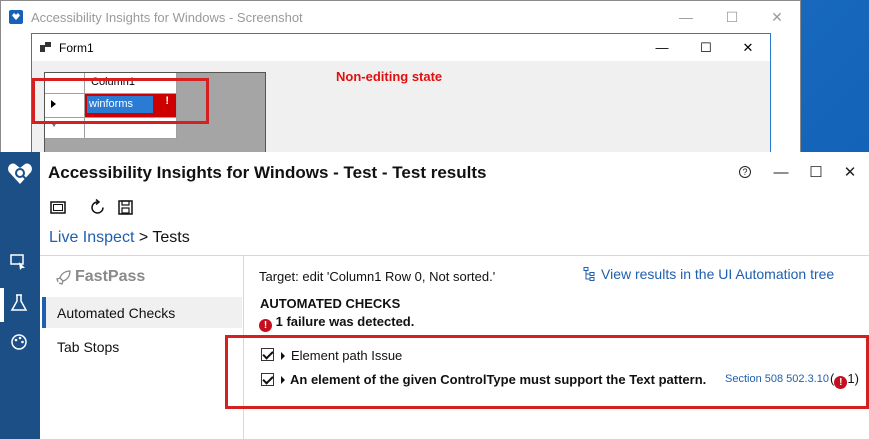 The height and width of the screenshot is (439, 869). What do you see at coordinates (589, 274) in the screenshot?
I see `tree-icon` at bounding box center [589, 274].